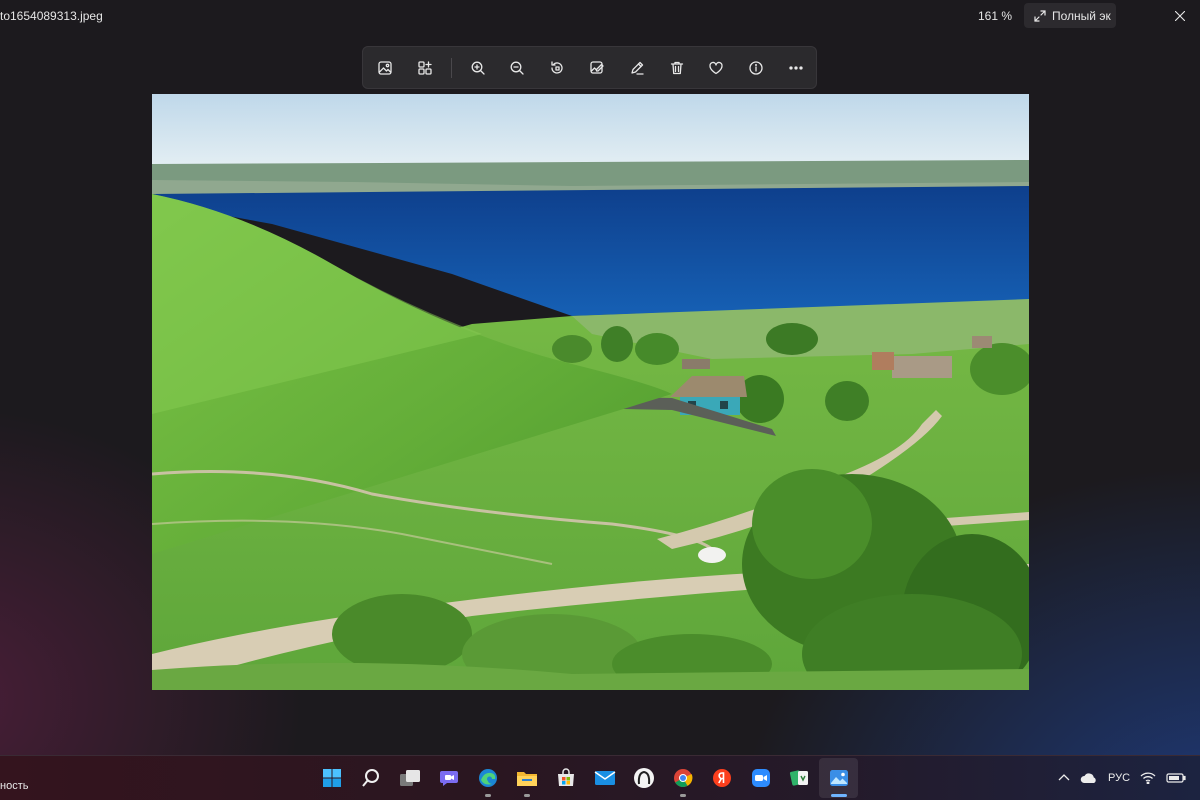 This screenshot has height=800, width=1200. What do you see at coordinates (14, 786) in the screenshot?
I see `taskbar-left-label: ность` at bounding box center [14, 786].